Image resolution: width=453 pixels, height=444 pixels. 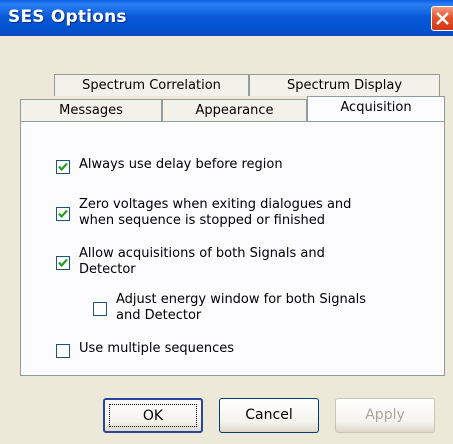 What do you see at coordinates (215, 204) in the screenshot?
I see `option-label: Zero voltages when exiting dialogues and` at bounding box center [215, 204].